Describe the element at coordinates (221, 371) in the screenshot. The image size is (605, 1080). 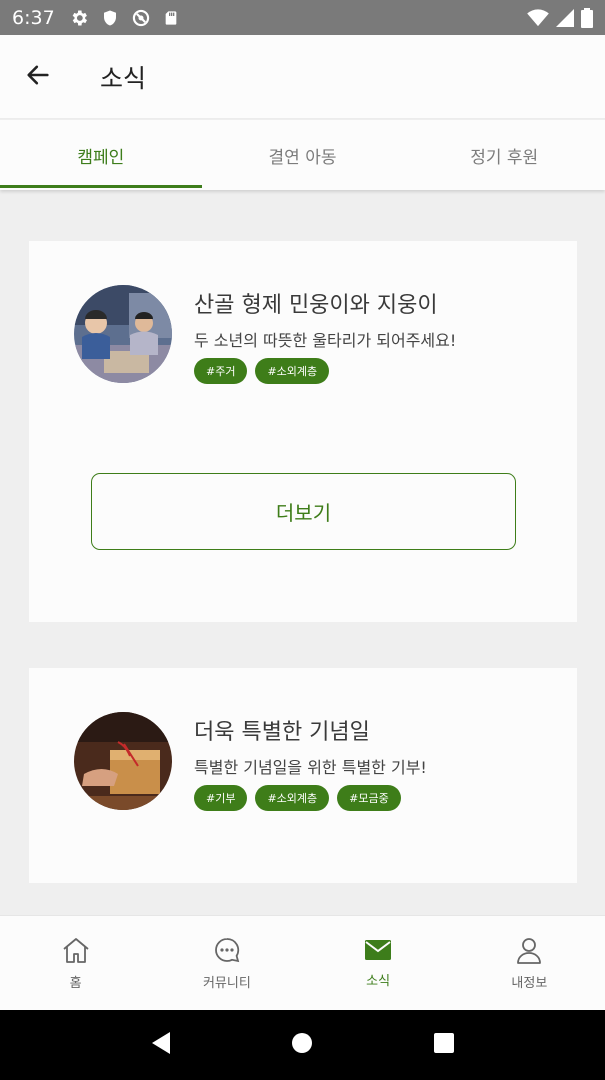
I see `tag-badge: #주거` at that location.